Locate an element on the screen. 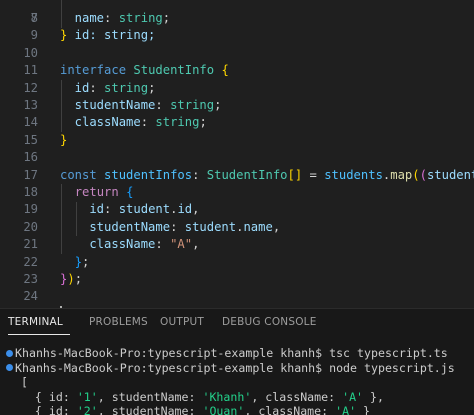 The height and width of the screenshot is (415, 474). line-code: studentName: student.name, is located at coordinates (170, 226).